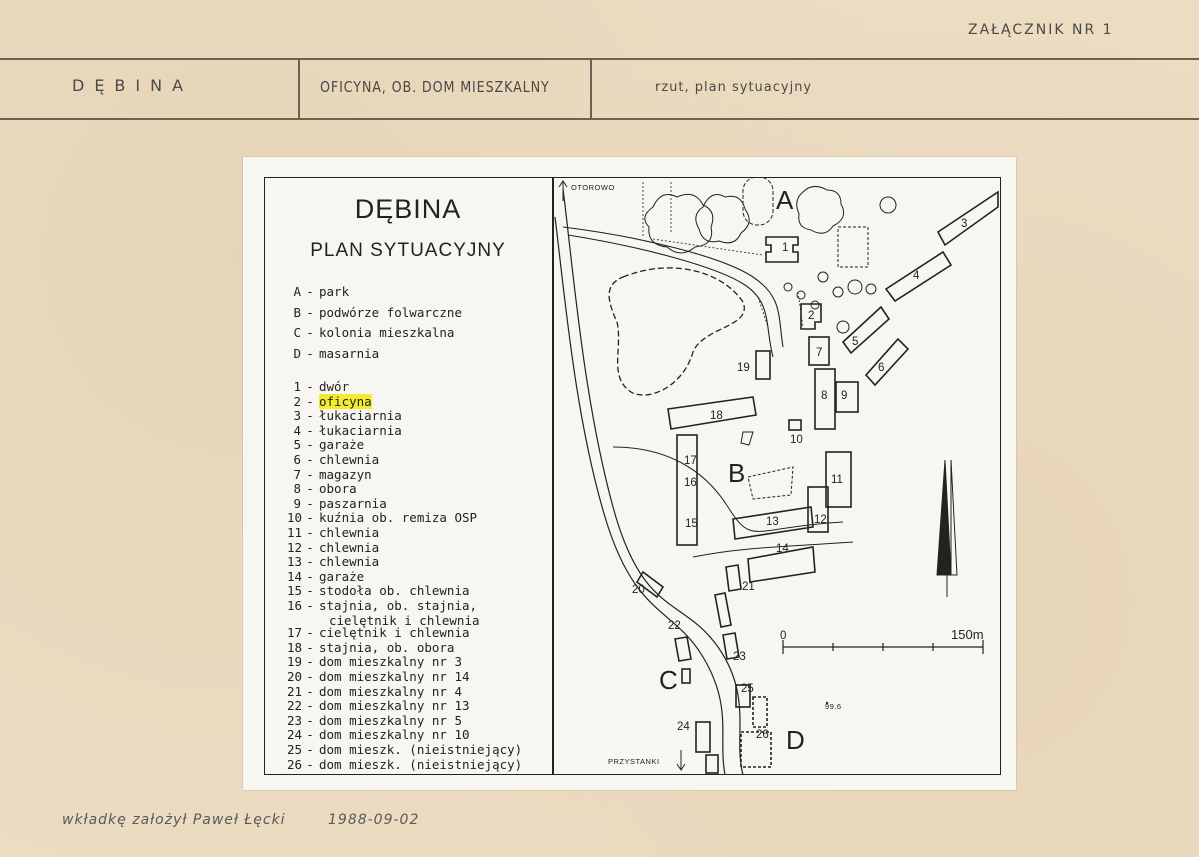 The width and height of the screenshot is (1199, 857). Describe the element at coordinates (683, 727) in the screenshot. I see `building-number-24: 24` at that location.